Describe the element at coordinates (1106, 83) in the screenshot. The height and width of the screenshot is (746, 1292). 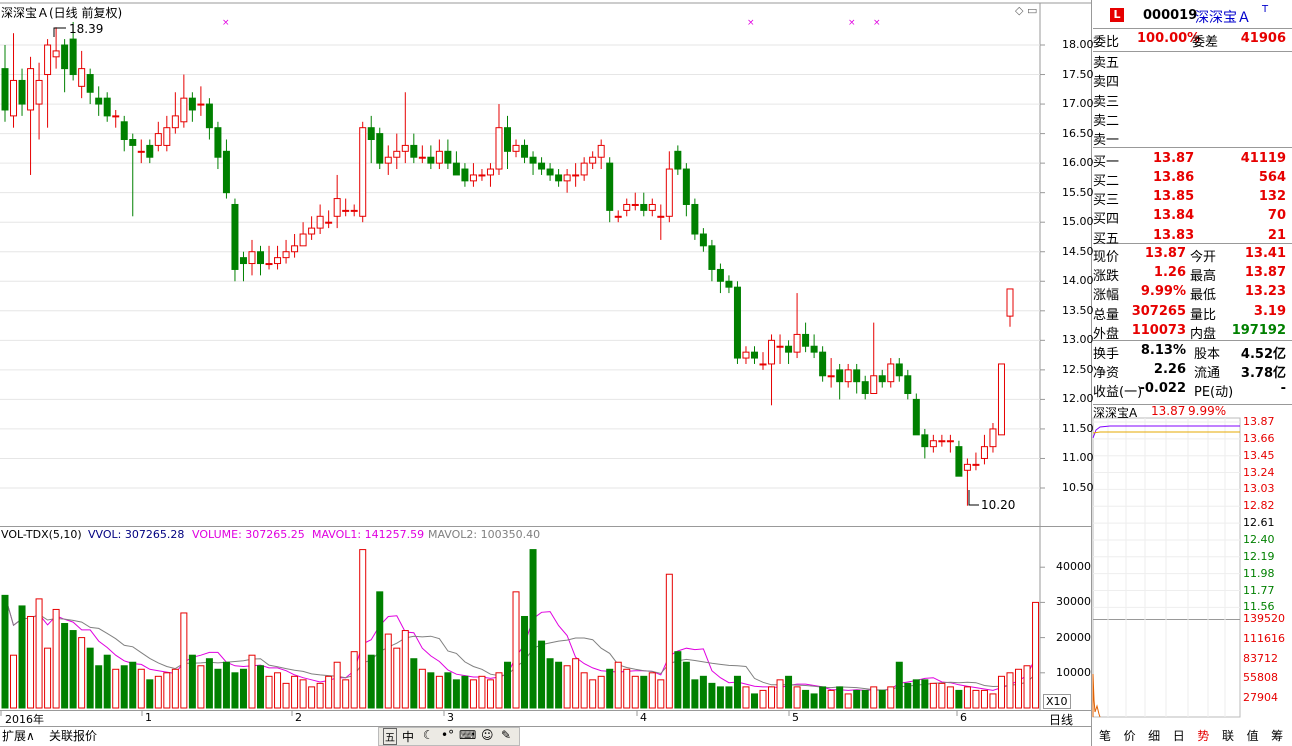
I see `sell-level-row: 卖四` at that location.